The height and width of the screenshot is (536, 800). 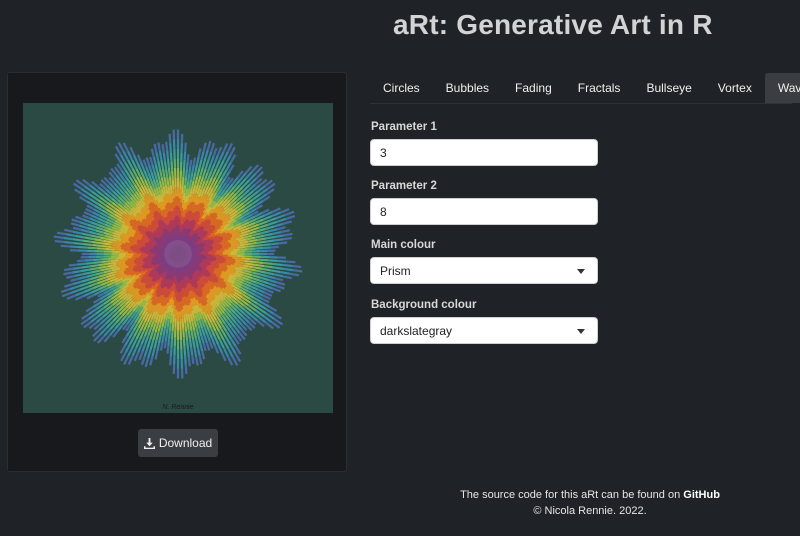 What do you see at coordinates (735, 88) in the screenshot?
I see `tab-vortex: Vortex` at bounding box center [735, 88].